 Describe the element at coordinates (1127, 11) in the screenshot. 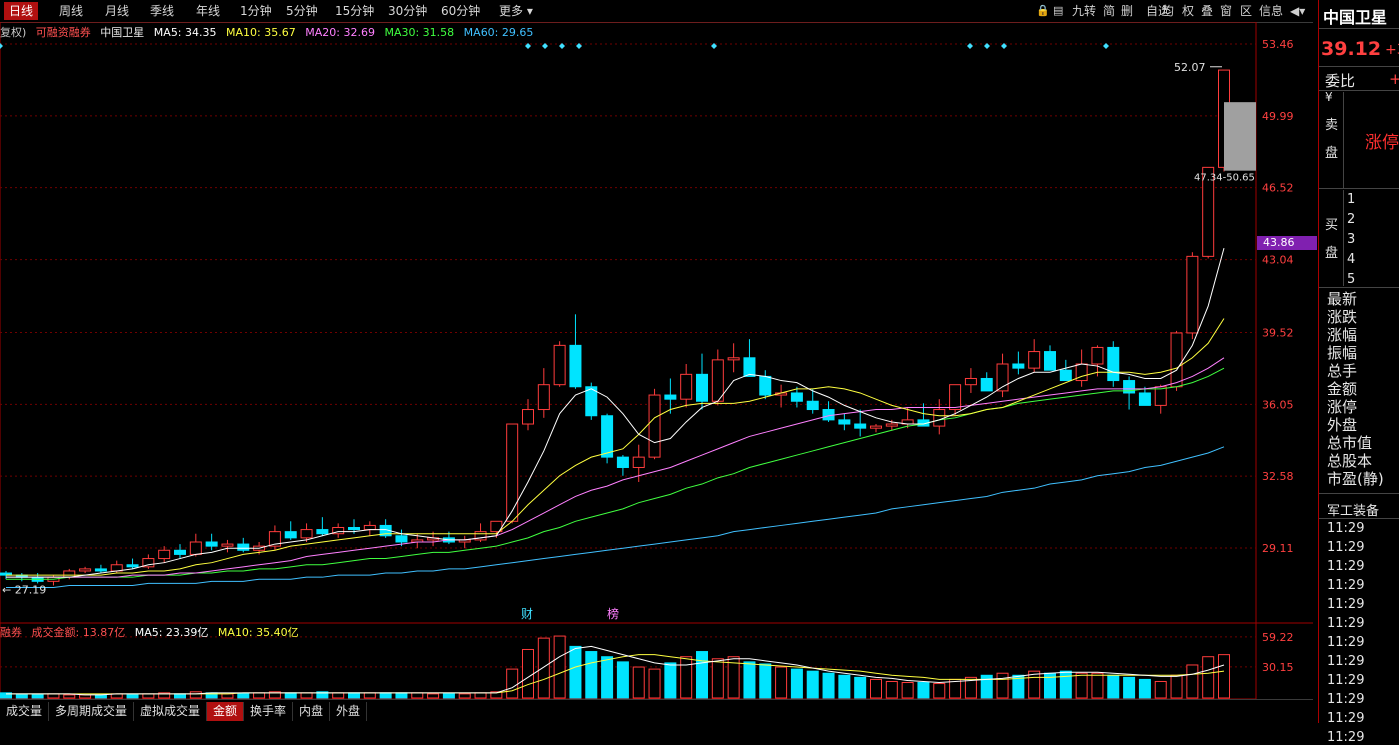

I see `tool-2: 删` at that location.